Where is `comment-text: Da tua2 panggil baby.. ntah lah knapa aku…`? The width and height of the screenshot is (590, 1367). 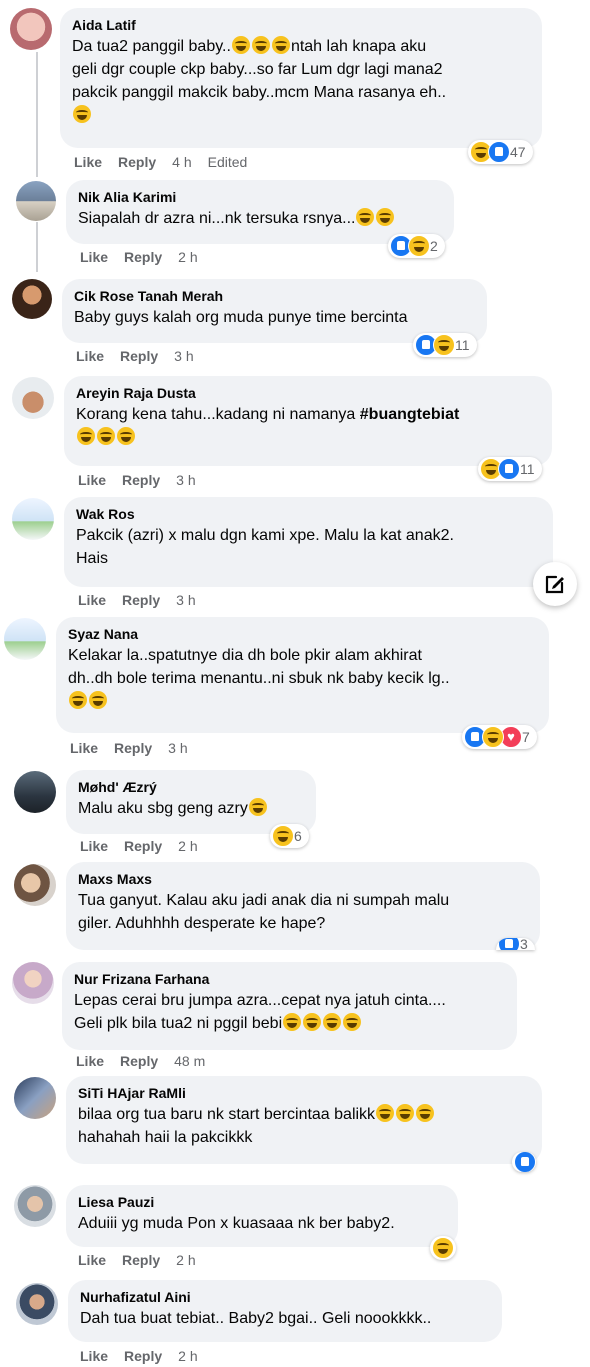 comment-text: Da tua2 panggil baby.. ntah lah knapa aku… is located at coordinates (301, 81).